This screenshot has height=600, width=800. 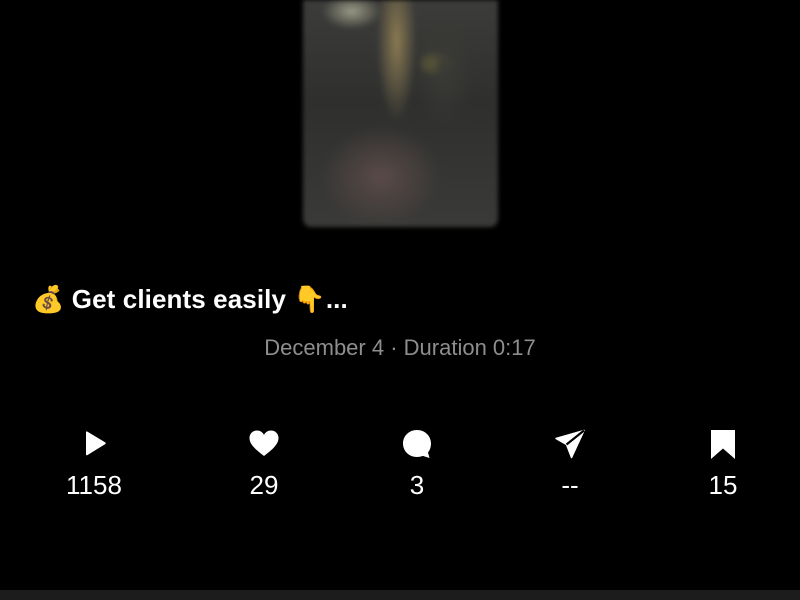 What do you see at coordinates (723, 485) in the screenshot?
I see `saves-count: 15` at bounding box center [723, 485].